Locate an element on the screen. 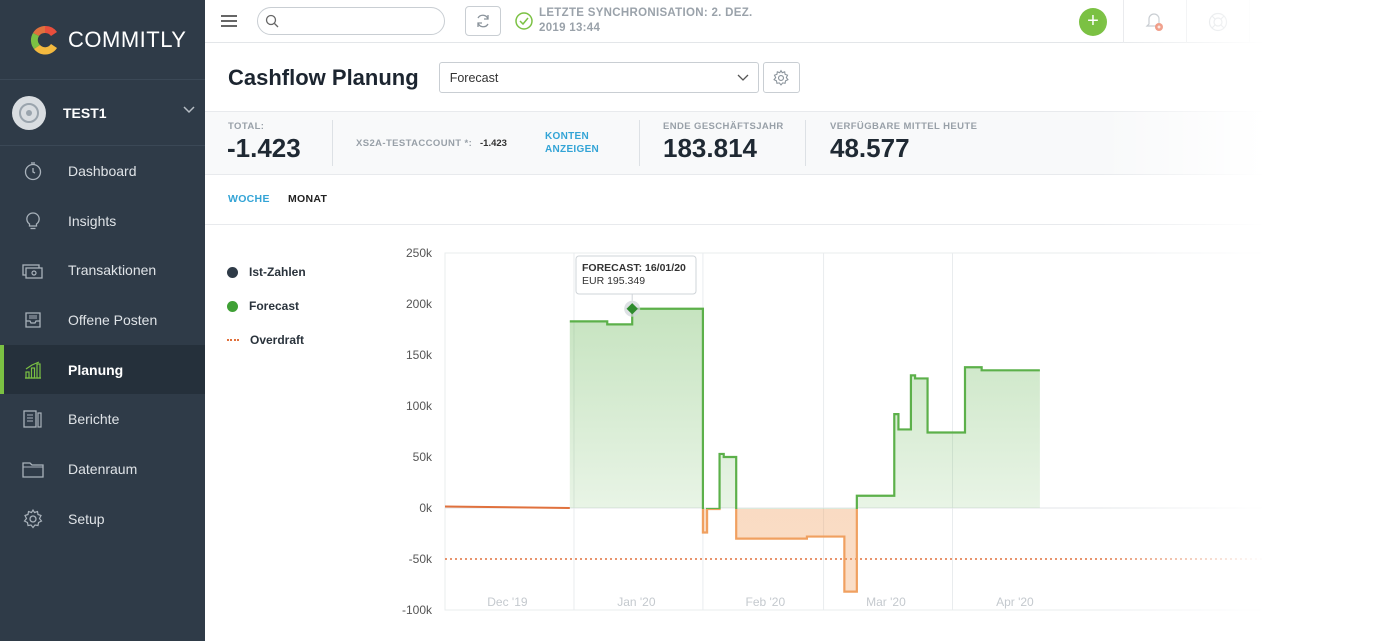 This screenshot has width=1400, height=641. x-tick-label: Feb '20 is located at coordinates (765, 602).